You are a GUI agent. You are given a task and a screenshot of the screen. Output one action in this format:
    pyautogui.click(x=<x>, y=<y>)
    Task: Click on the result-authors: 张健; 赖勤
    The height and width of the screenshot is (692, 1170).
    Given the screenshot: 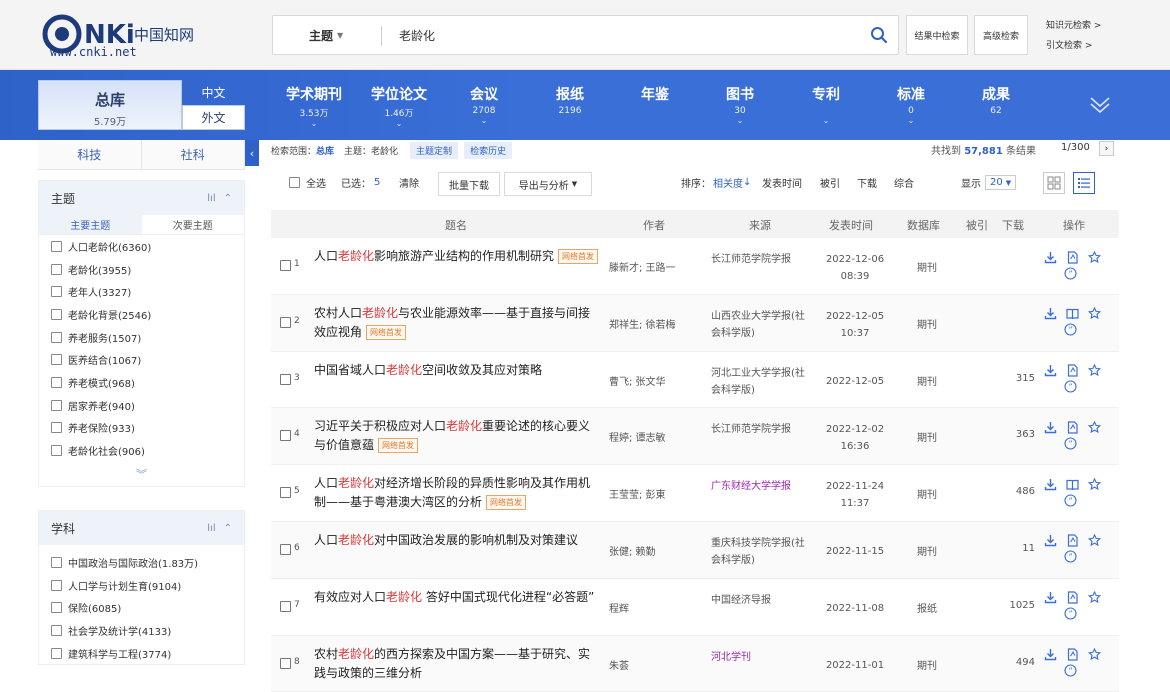 What is the action you would take?
    pyautogui.click(x=632, y=550)
    